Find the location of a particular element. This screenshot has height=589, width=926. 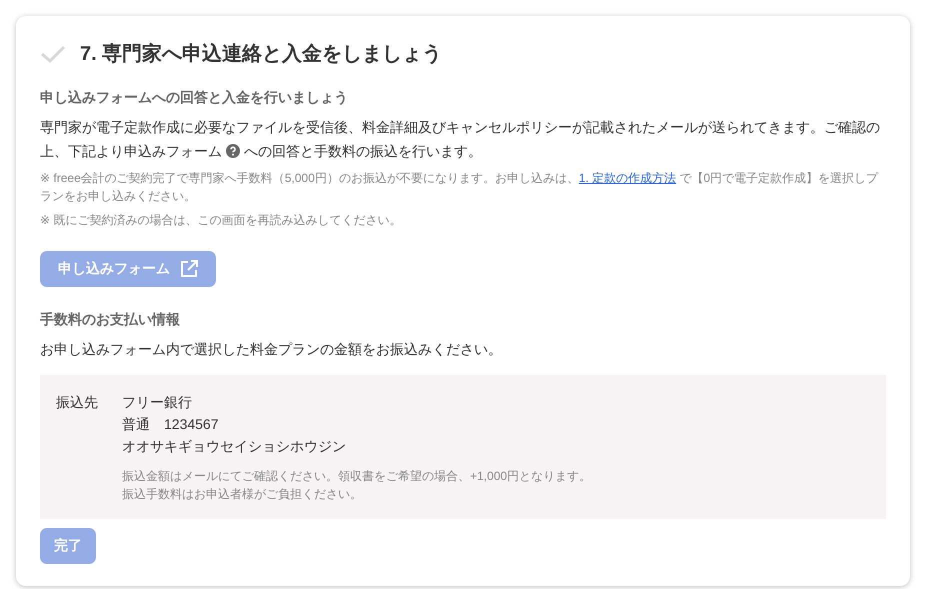

transfer-note: 振込金額はメールにてご確認ください。領収書をご希望の場合、+1,000円となります。 is located at coordinates (357, 476).